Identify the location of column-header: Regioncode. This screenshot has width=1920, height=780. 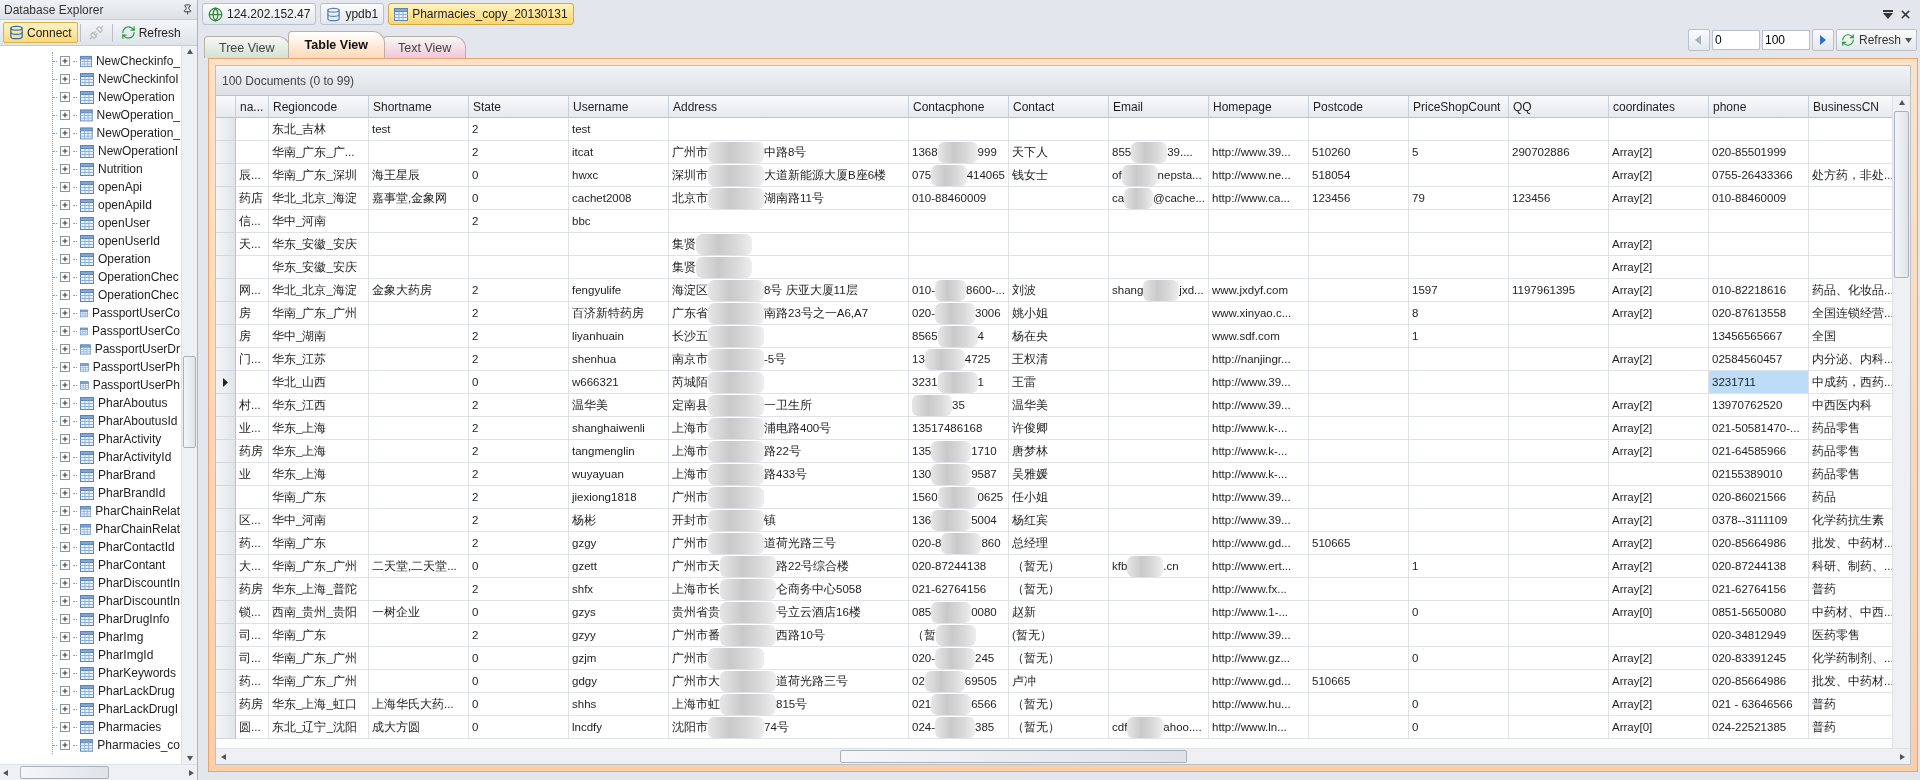
(319, 107).